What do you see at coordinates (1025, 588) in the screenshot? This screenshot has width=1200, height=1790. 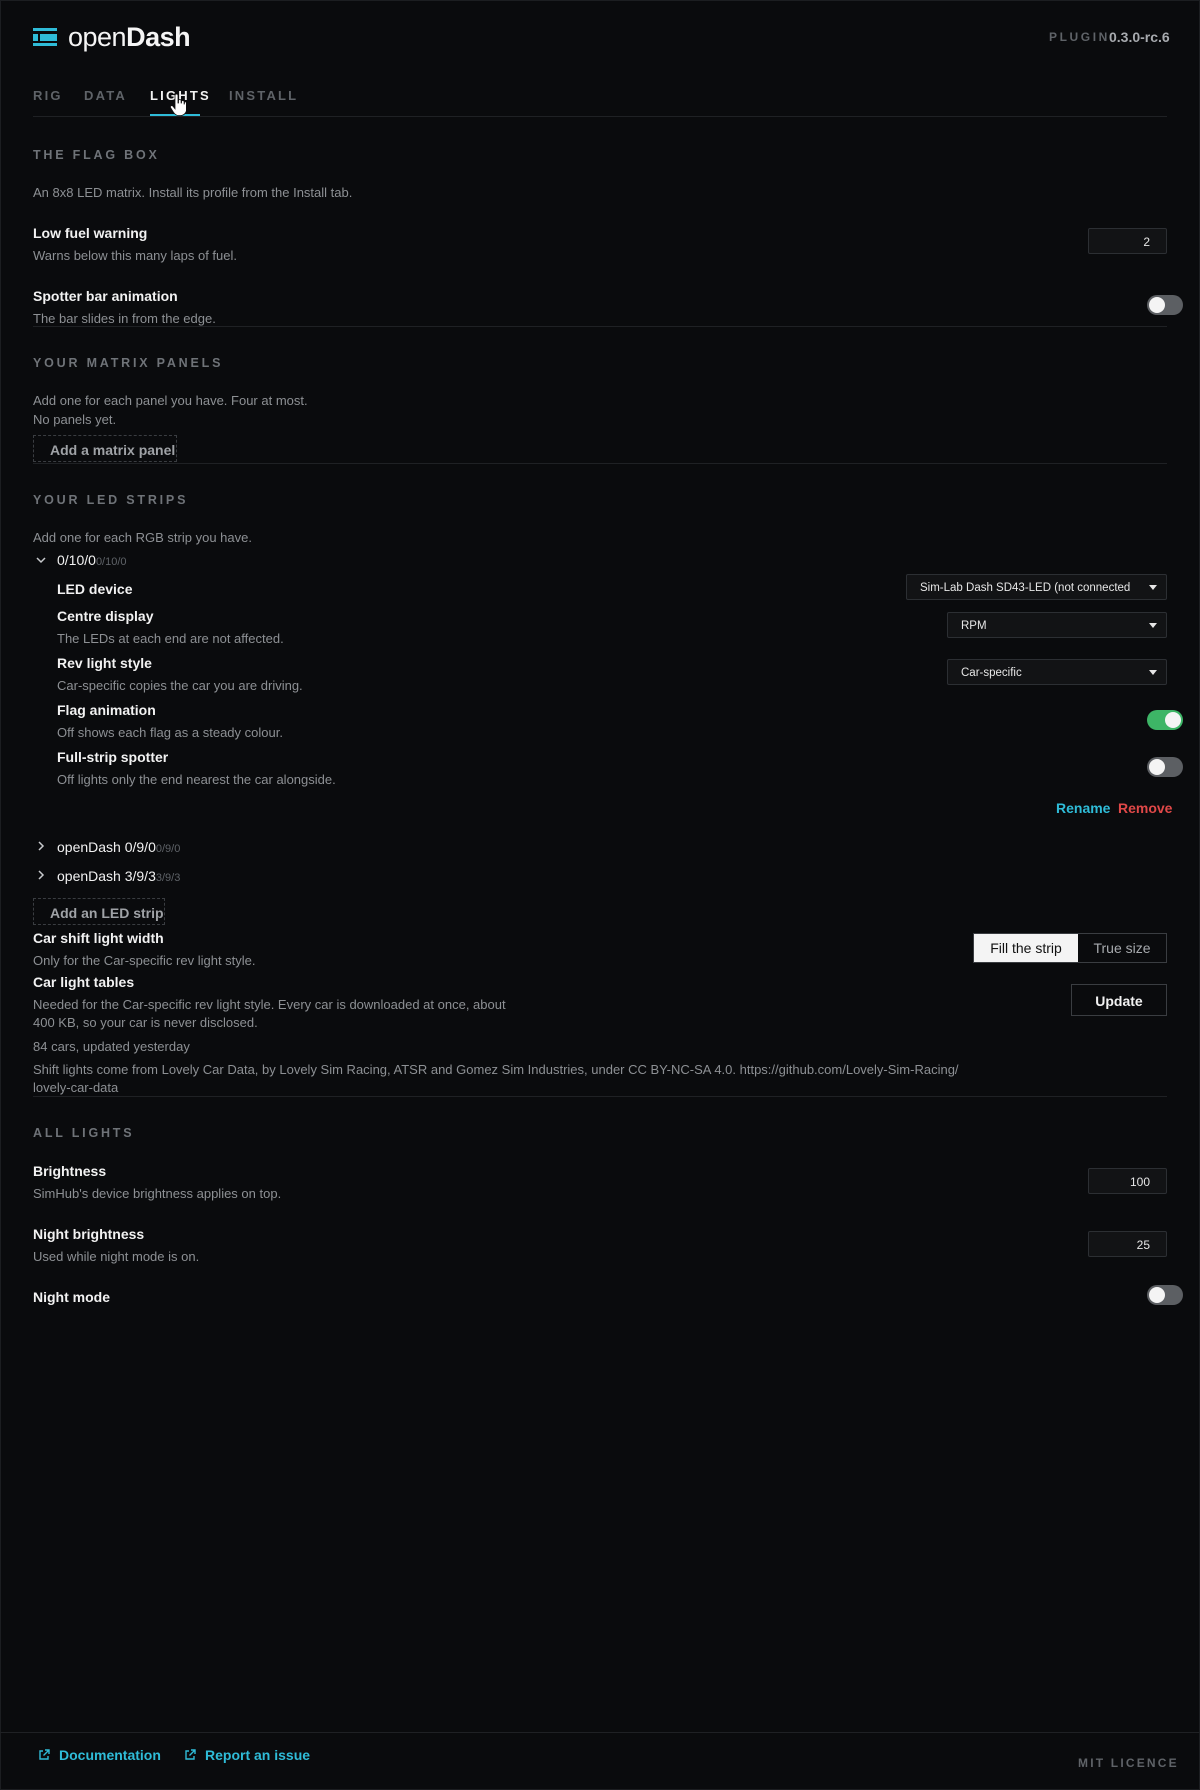 I see `led-device-value: Sim-Lab Dash SD43-LED (not connected` at bounding box center [1025, 588].